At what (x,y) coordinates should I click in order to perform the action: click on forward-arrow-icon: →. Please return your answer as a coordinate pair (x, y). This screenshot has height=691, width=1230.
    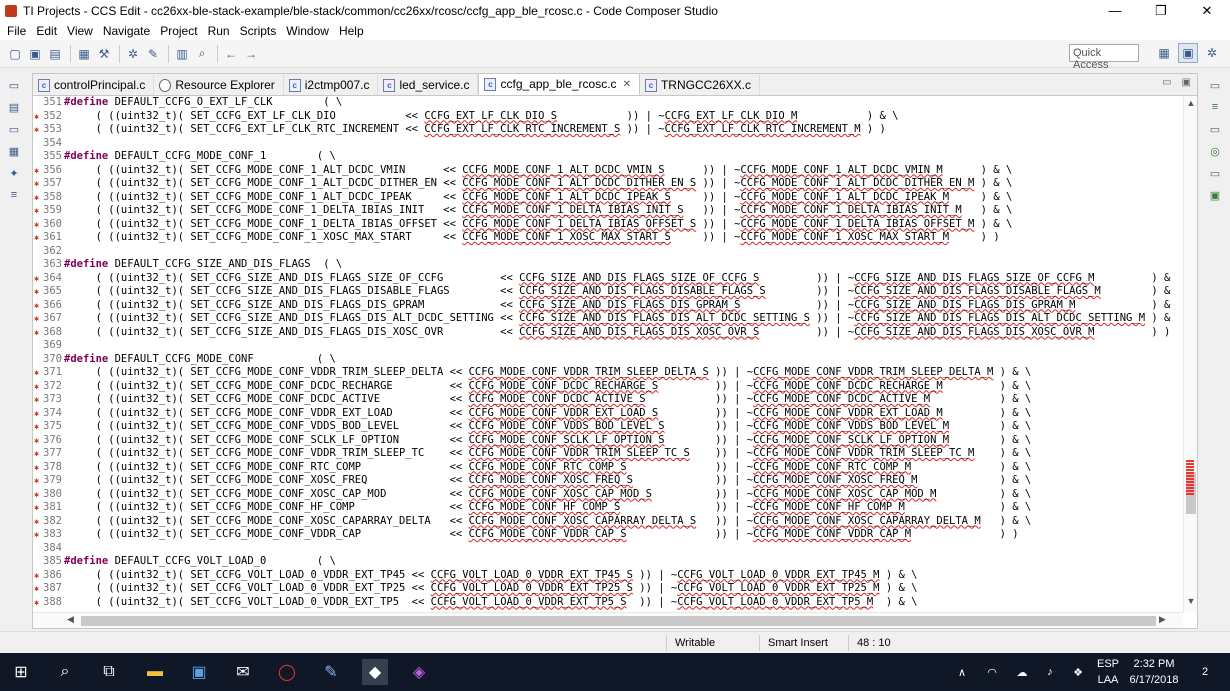
    Looking at the image, I should click on (251, 54).